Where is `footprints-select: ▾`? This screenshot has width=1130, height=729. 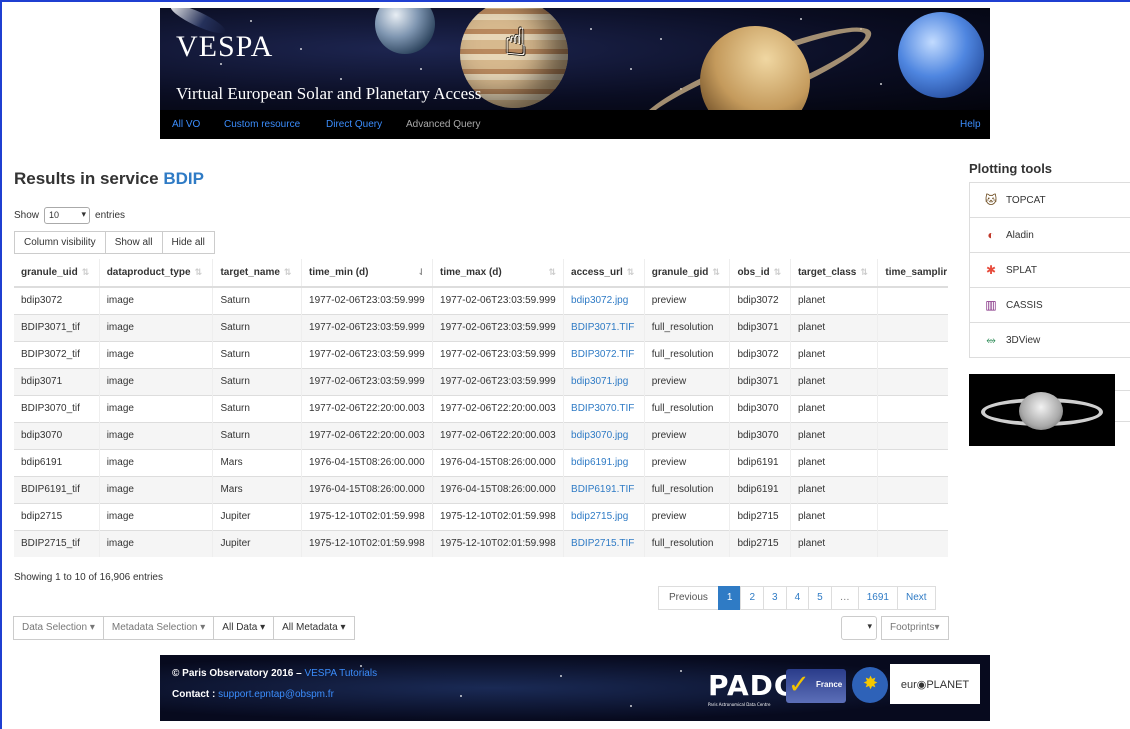
footprints-select: ▾ is located at coordinates (859, 628).